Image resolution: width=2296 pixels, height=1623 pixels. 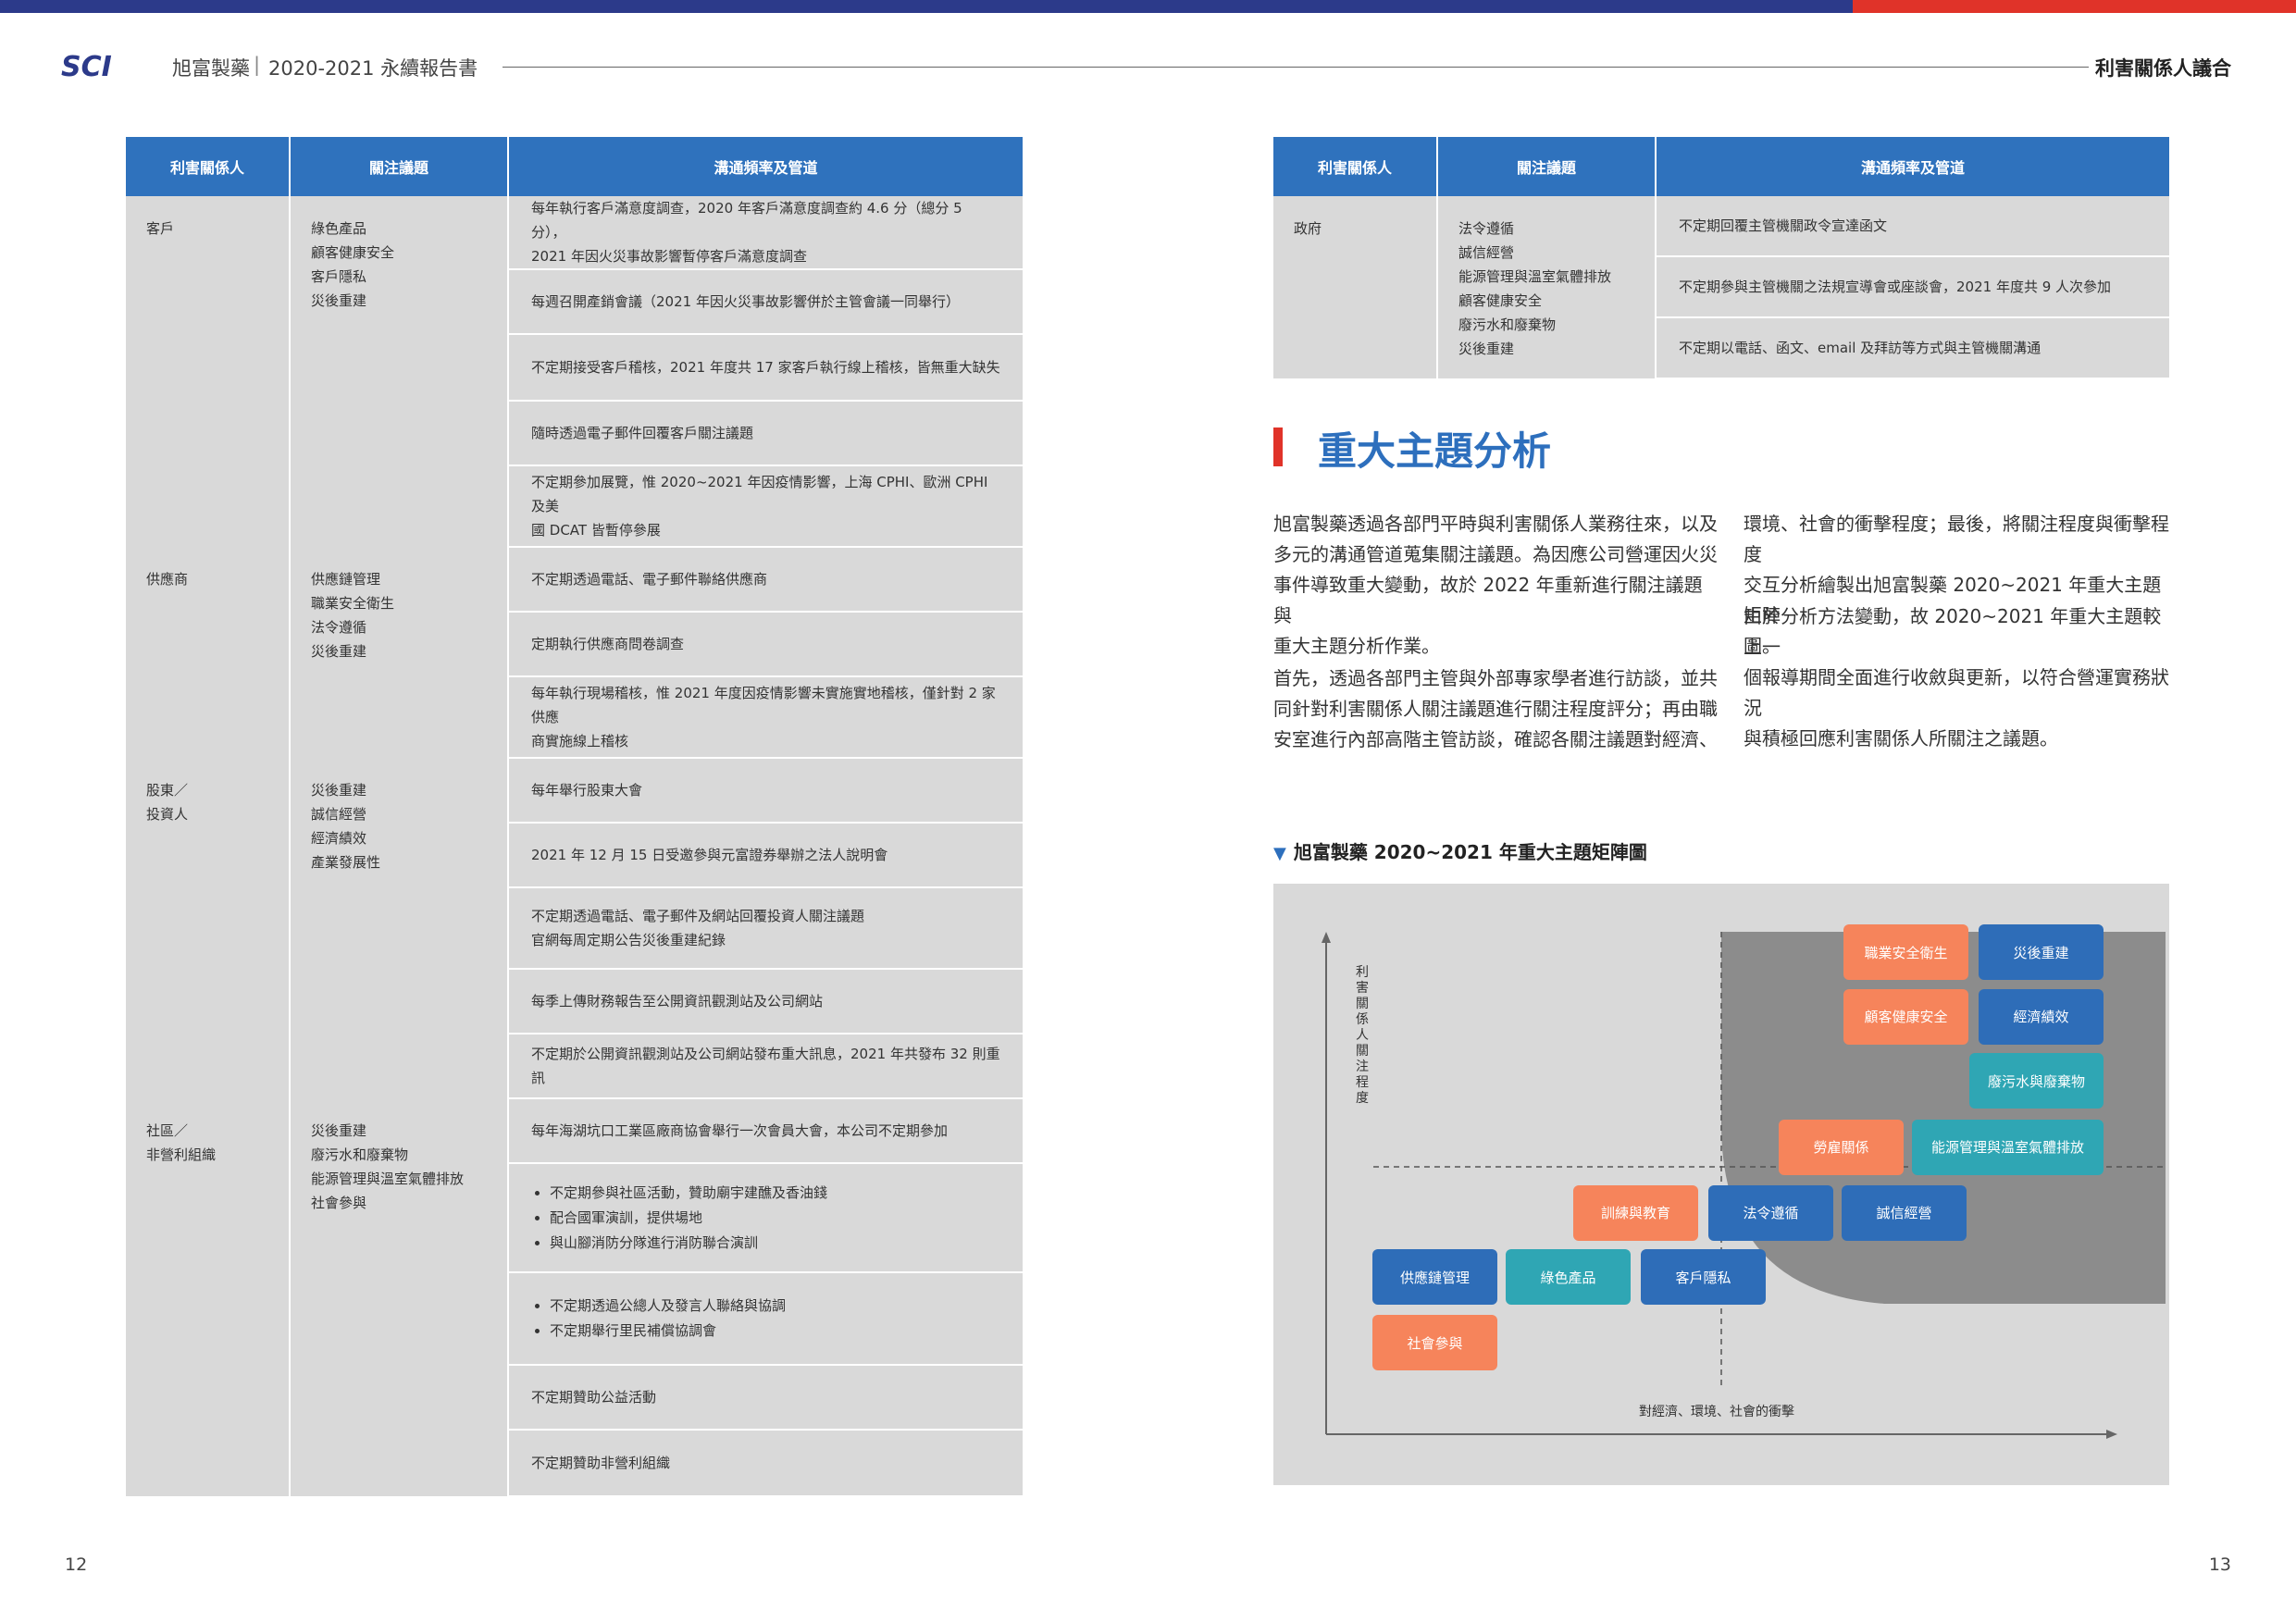 I want to click on issue-line: 顧客健康安全, so click(x=1501, y=300).